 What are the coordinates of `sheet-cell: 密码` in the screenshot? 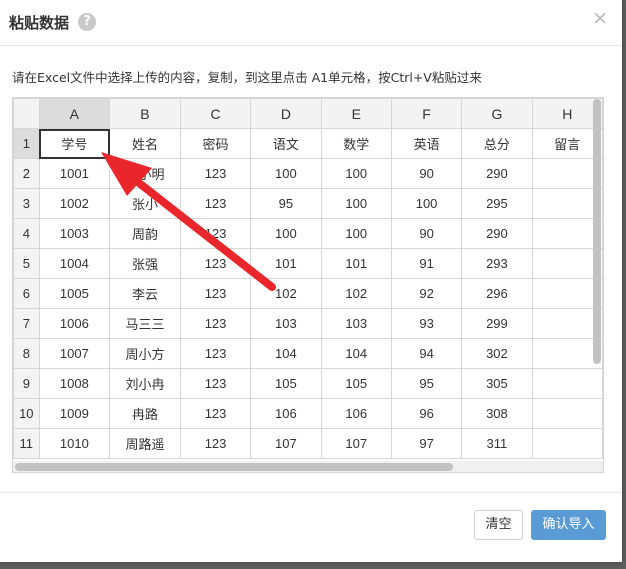 It's located at (215, 143).